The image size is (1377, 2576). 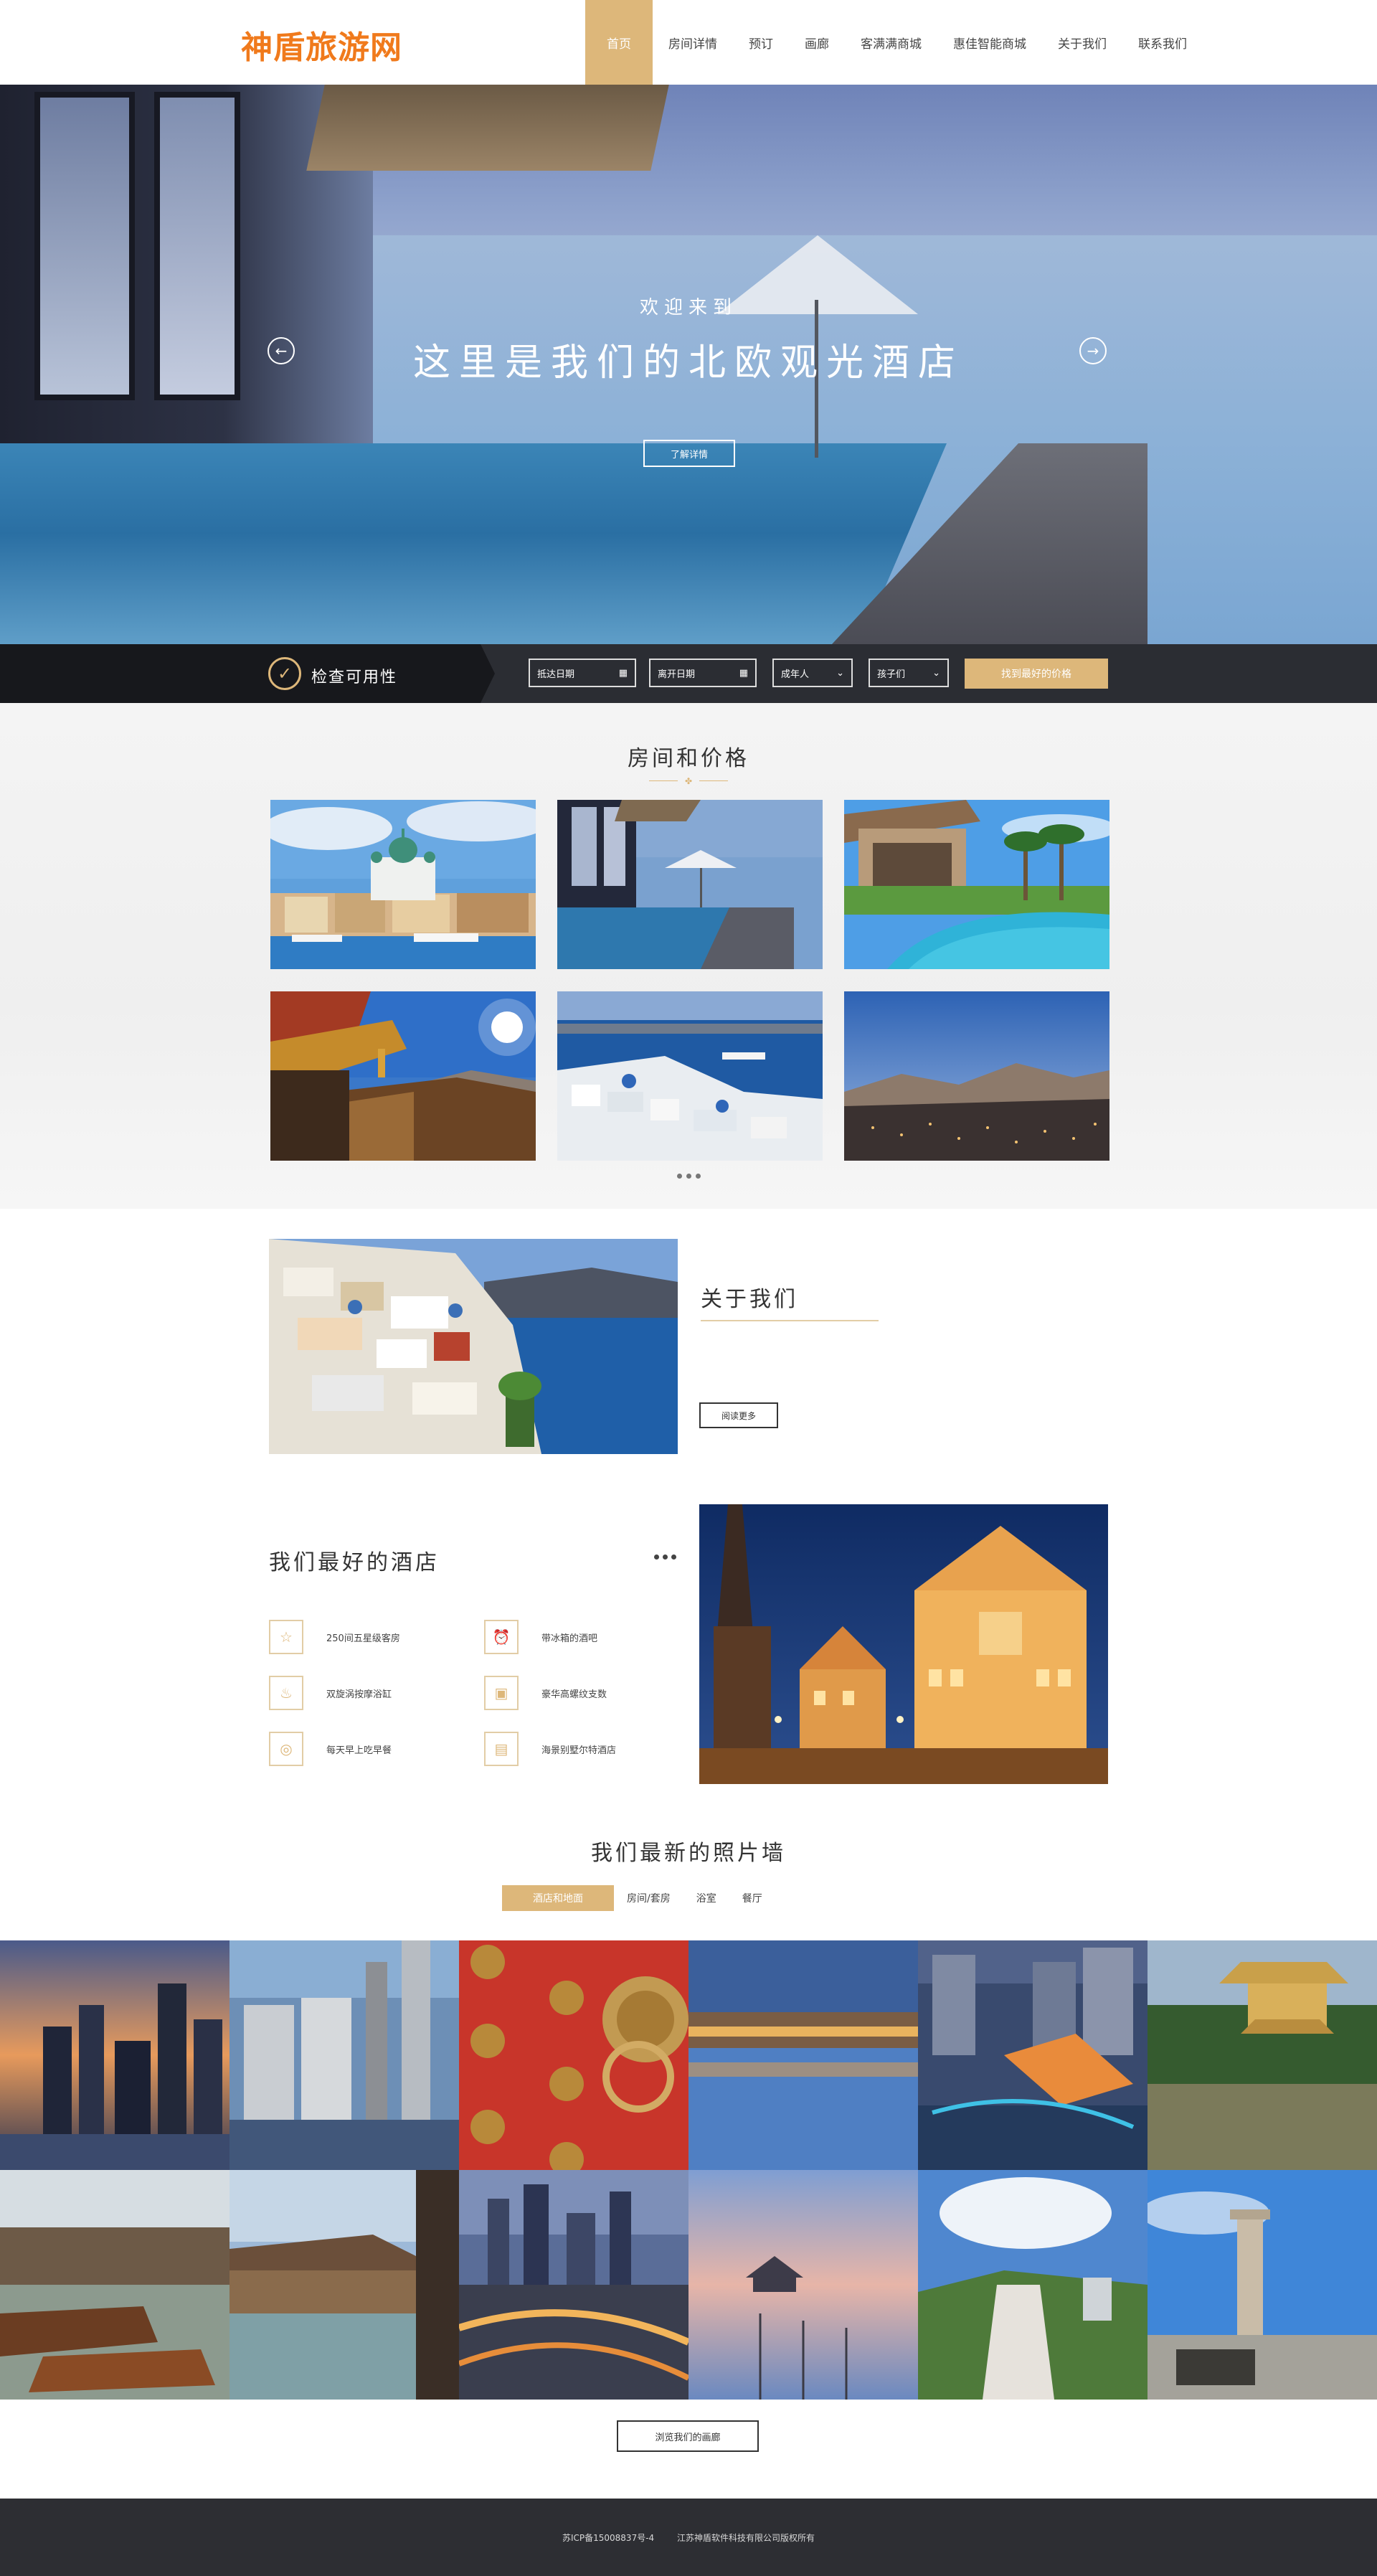 What do you see at coordinates (286, 1749) in the screenshot?
I see `breakfast-icon: ◎` at bounding box center [286, 1749].